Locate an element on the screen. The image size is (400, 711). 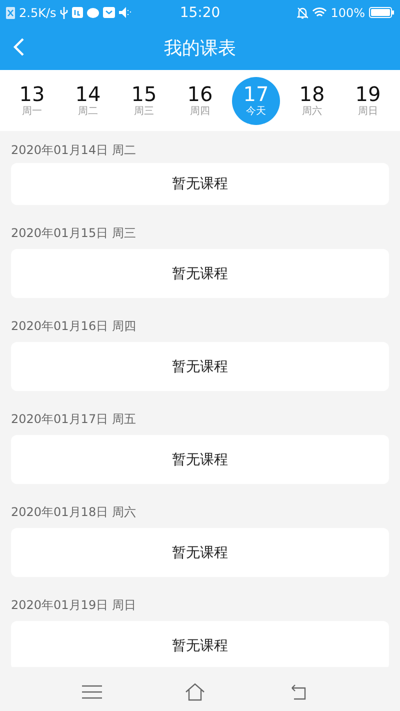
day-tab: 16 周四 is located at coordinates (200, 100).